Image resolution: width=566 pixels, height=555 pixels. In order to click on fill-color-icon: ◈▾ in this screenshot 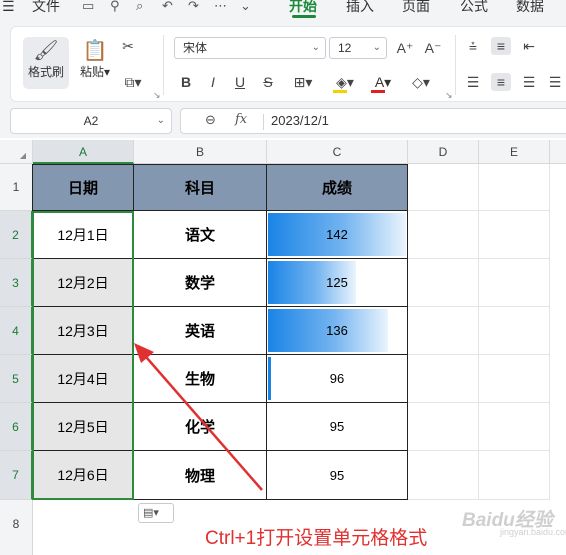, I will do `click(345, 82)`.